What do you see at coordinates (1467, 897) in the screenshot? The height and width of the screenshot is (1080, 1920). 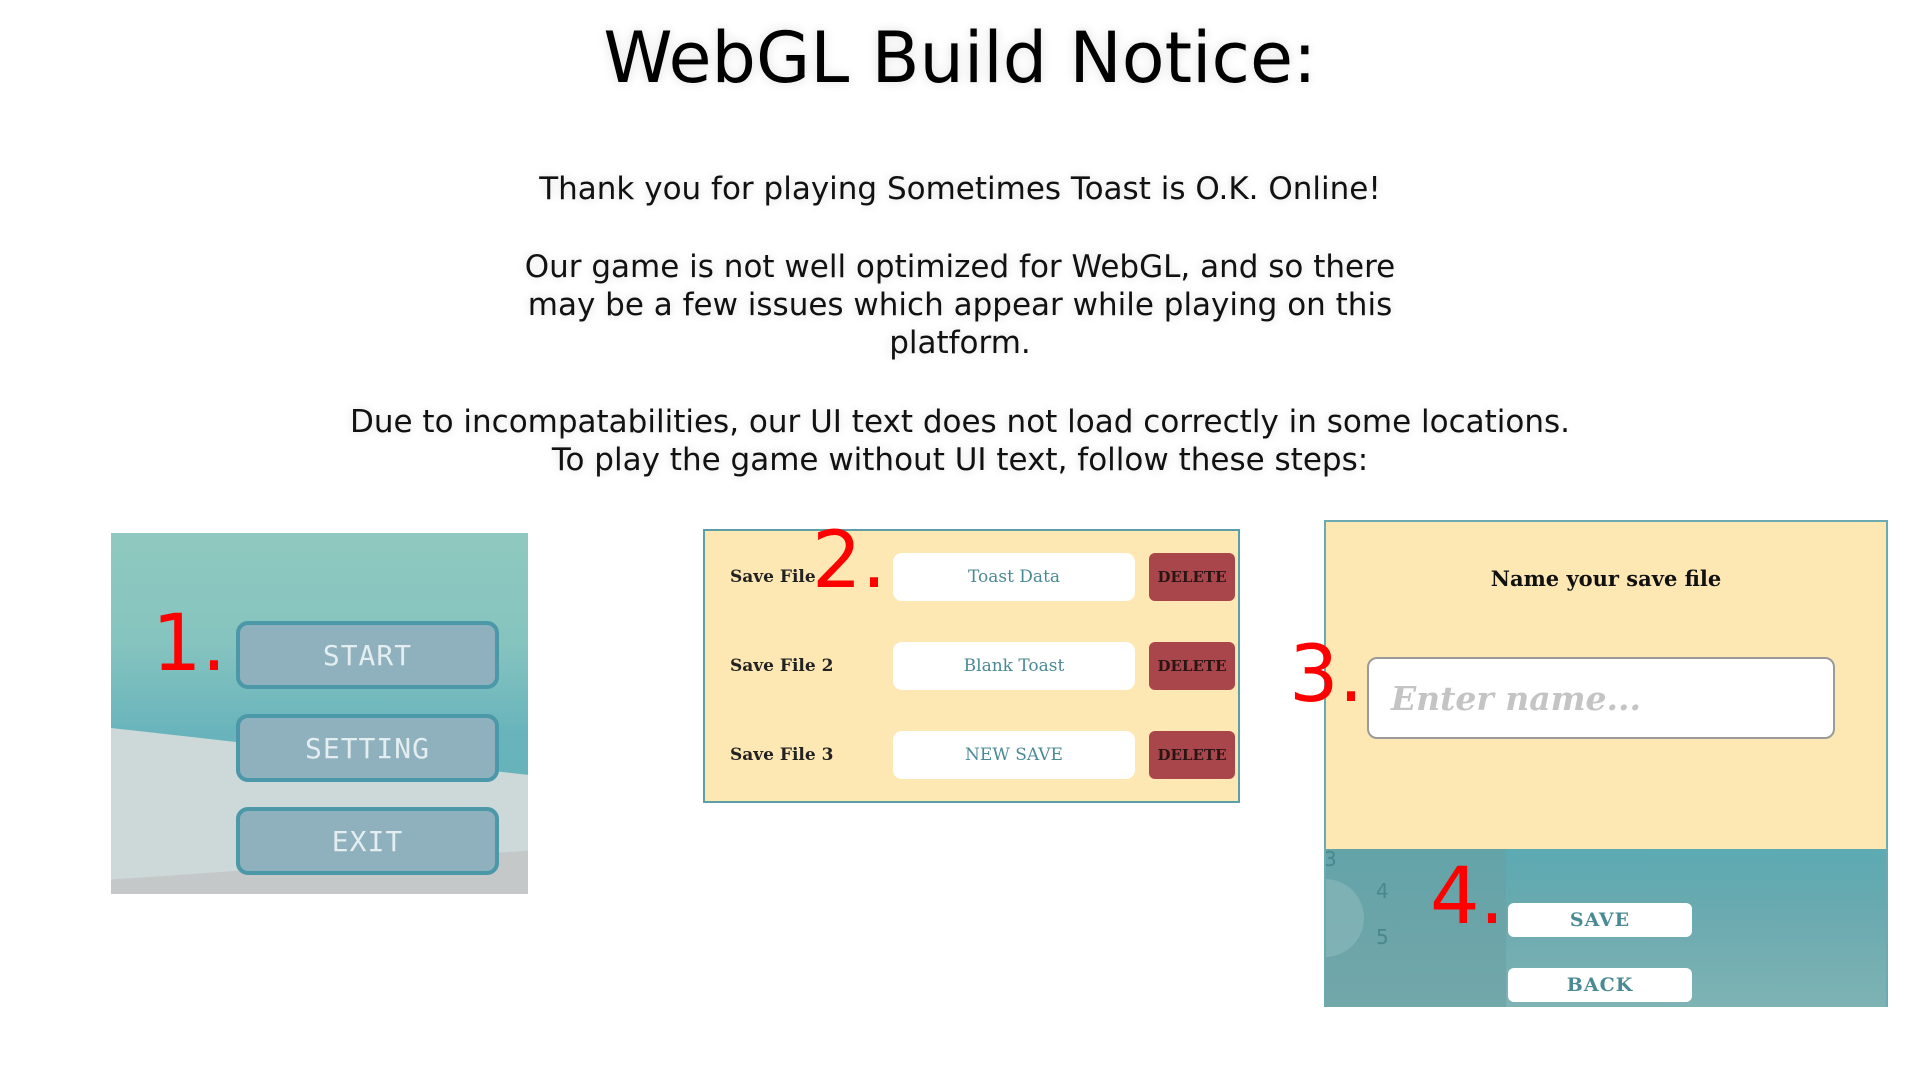 I see `step-number-4: 4.` at bounding box center [1467, 897].